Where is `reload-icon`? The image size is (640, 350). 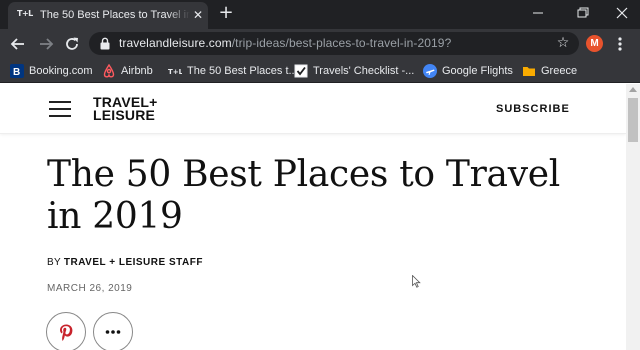
reload-icon is located at coordinates (72, 44).